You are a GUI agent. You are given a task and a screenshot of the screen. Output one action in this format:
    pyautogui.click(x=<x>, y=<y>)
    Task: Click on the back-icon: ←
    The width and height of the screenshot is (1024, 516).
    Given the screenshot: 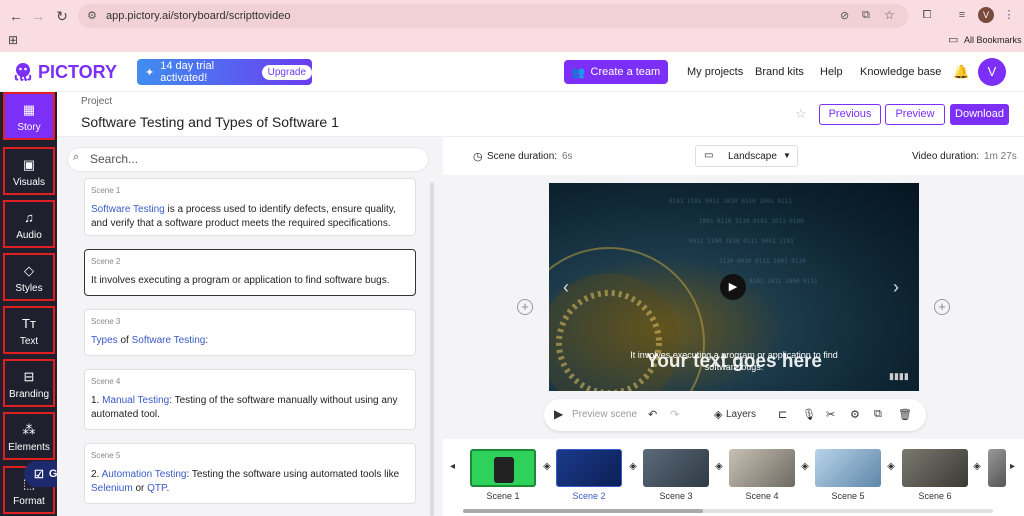 What is the action you would take?
    pyautogui.click(x=16, y=16)
    